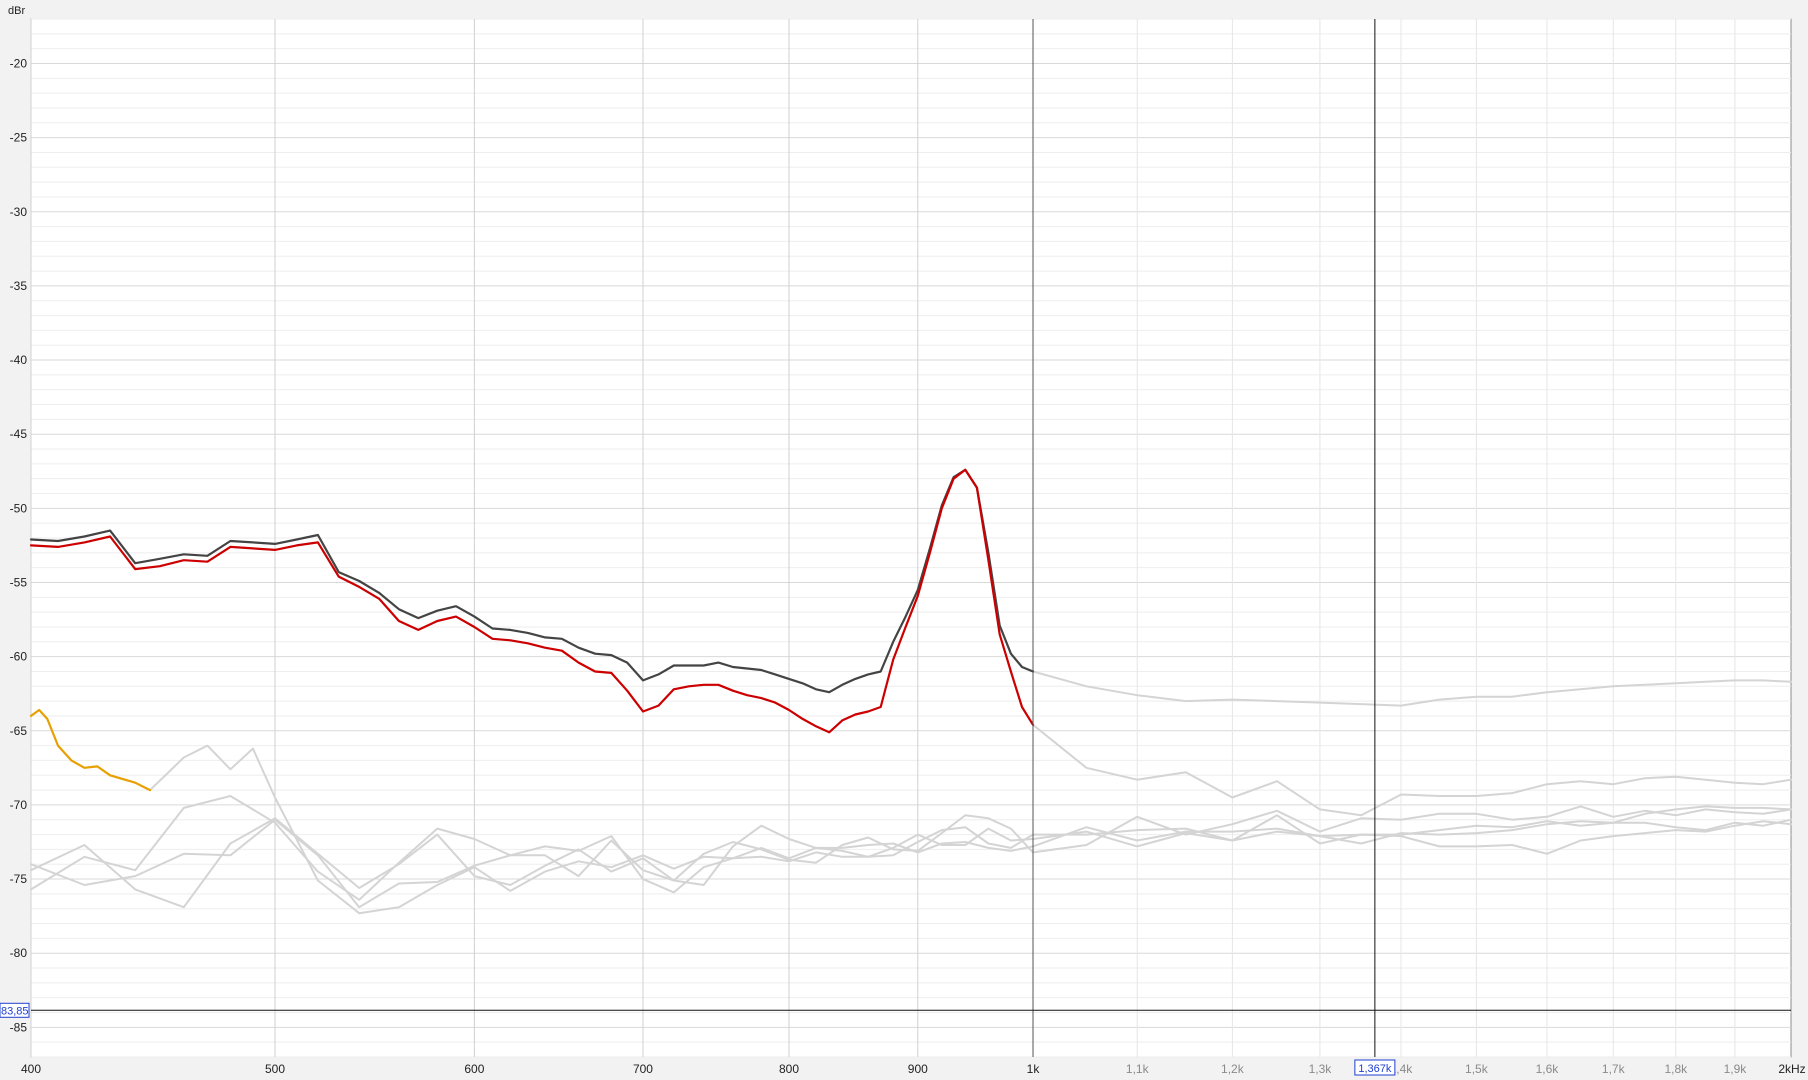 The height and width of the screenshot is (1080, 1808). What do you see at coordinates (19, 879) in the screenshot?
I see `y-tick-label: -75` at bounding box center [19, 879].